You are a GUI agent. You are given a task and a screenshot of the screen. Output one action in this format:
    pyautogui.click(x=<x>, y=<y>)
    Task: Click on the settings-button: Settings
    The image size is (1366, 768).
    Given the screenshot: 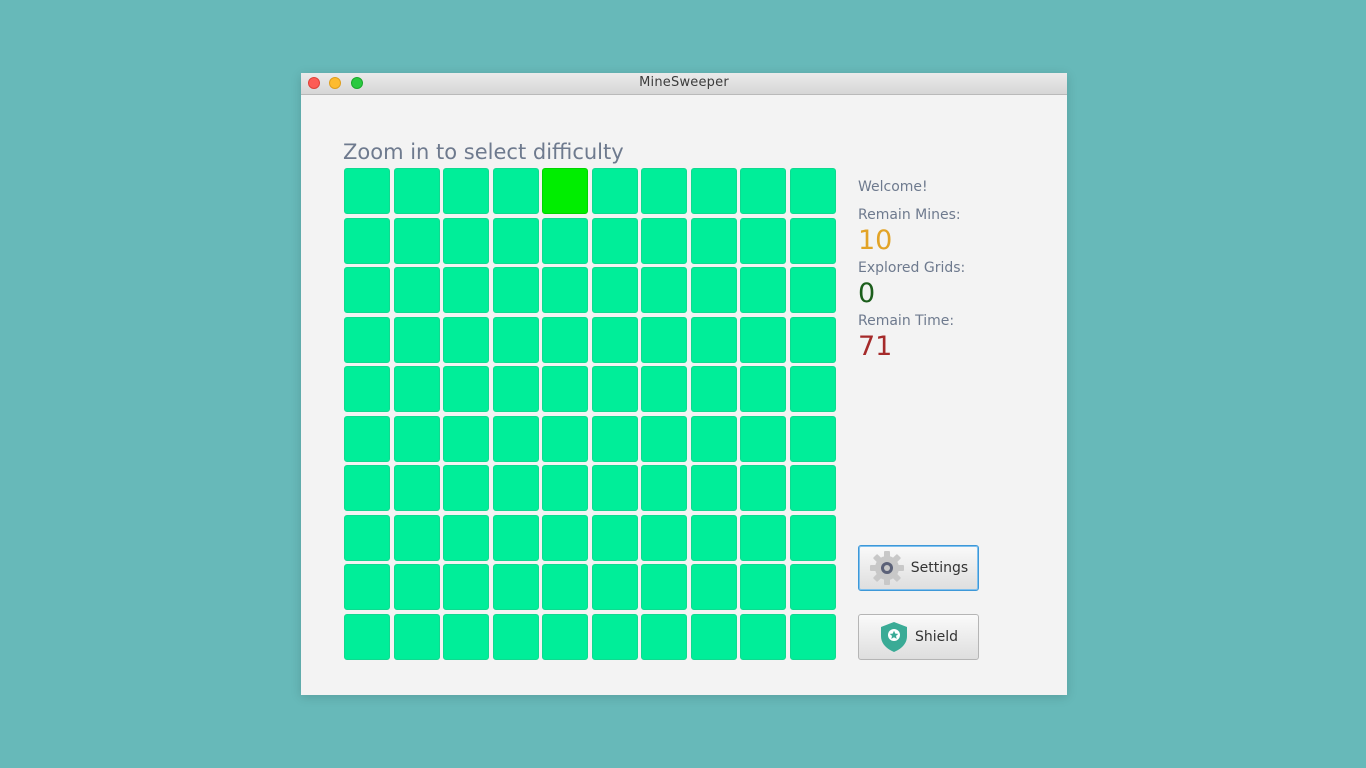 What is the action you would take?
    pyautogui.click(x=918, y=568)
    